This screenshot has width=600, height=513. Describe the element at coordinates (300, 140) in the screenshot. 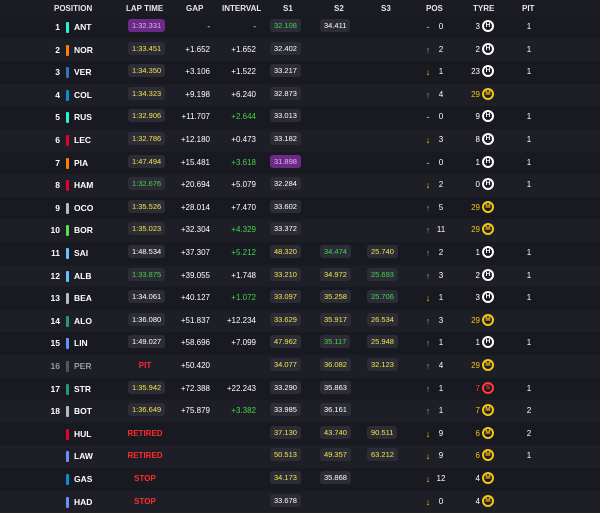

I see `table-row: 6 LEC 1:32.786 +12.180 +0.473 33.182 ↓ 3 8 H 1` at that location.